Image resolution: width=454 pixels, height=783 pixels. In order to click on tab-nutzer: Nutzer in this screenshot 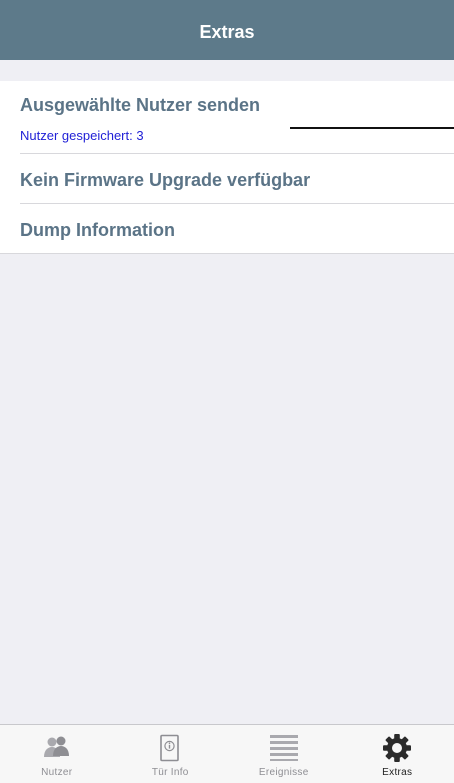, I will do `click(57, 754)`.